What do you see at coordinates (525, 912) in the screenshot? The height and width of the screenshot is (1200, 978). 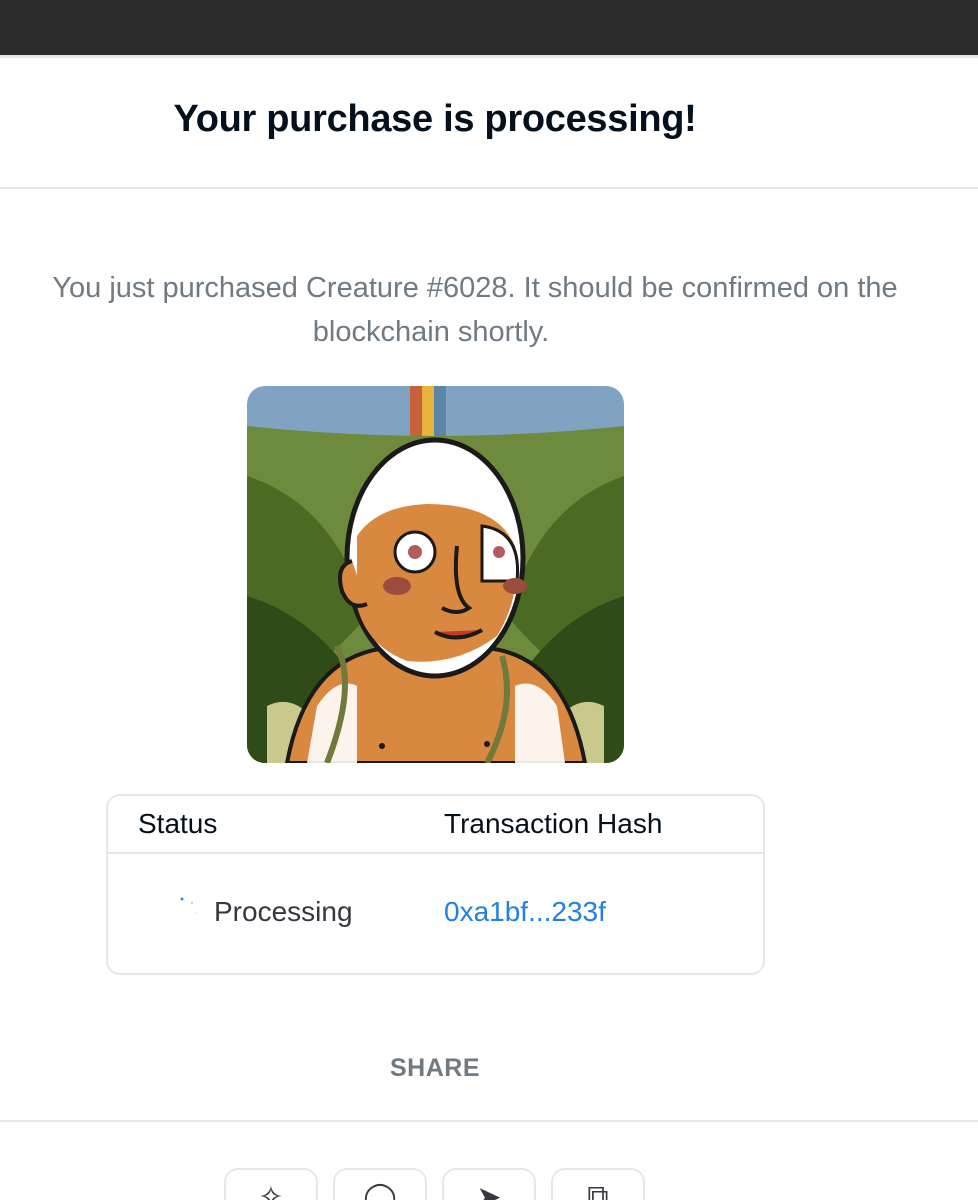 I see `transaction-hash-link: 0xa1bf...233f` at bounding box center [525, 912].